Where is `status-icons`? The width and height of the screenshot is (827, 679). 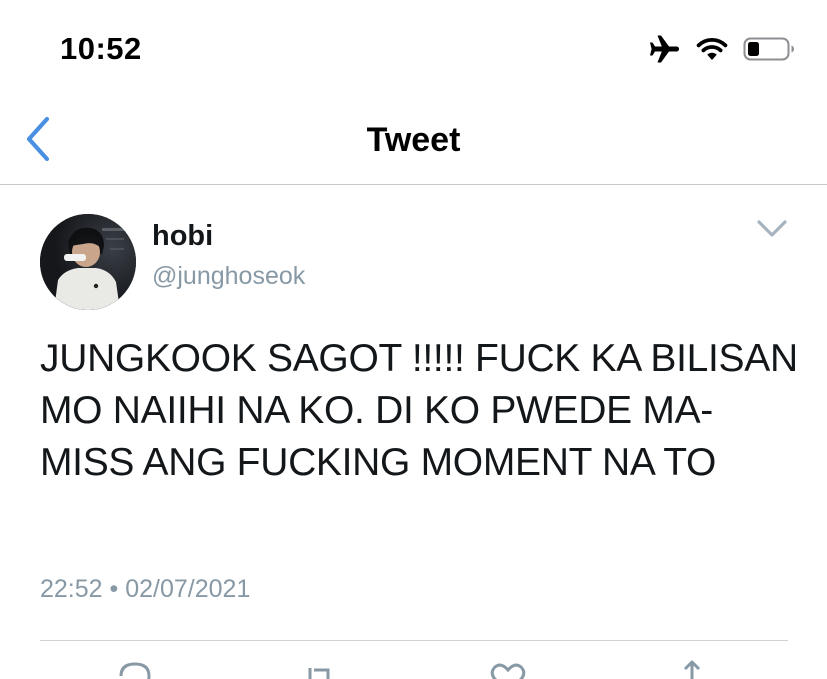
status-icons is located at coordinates (722, 51).